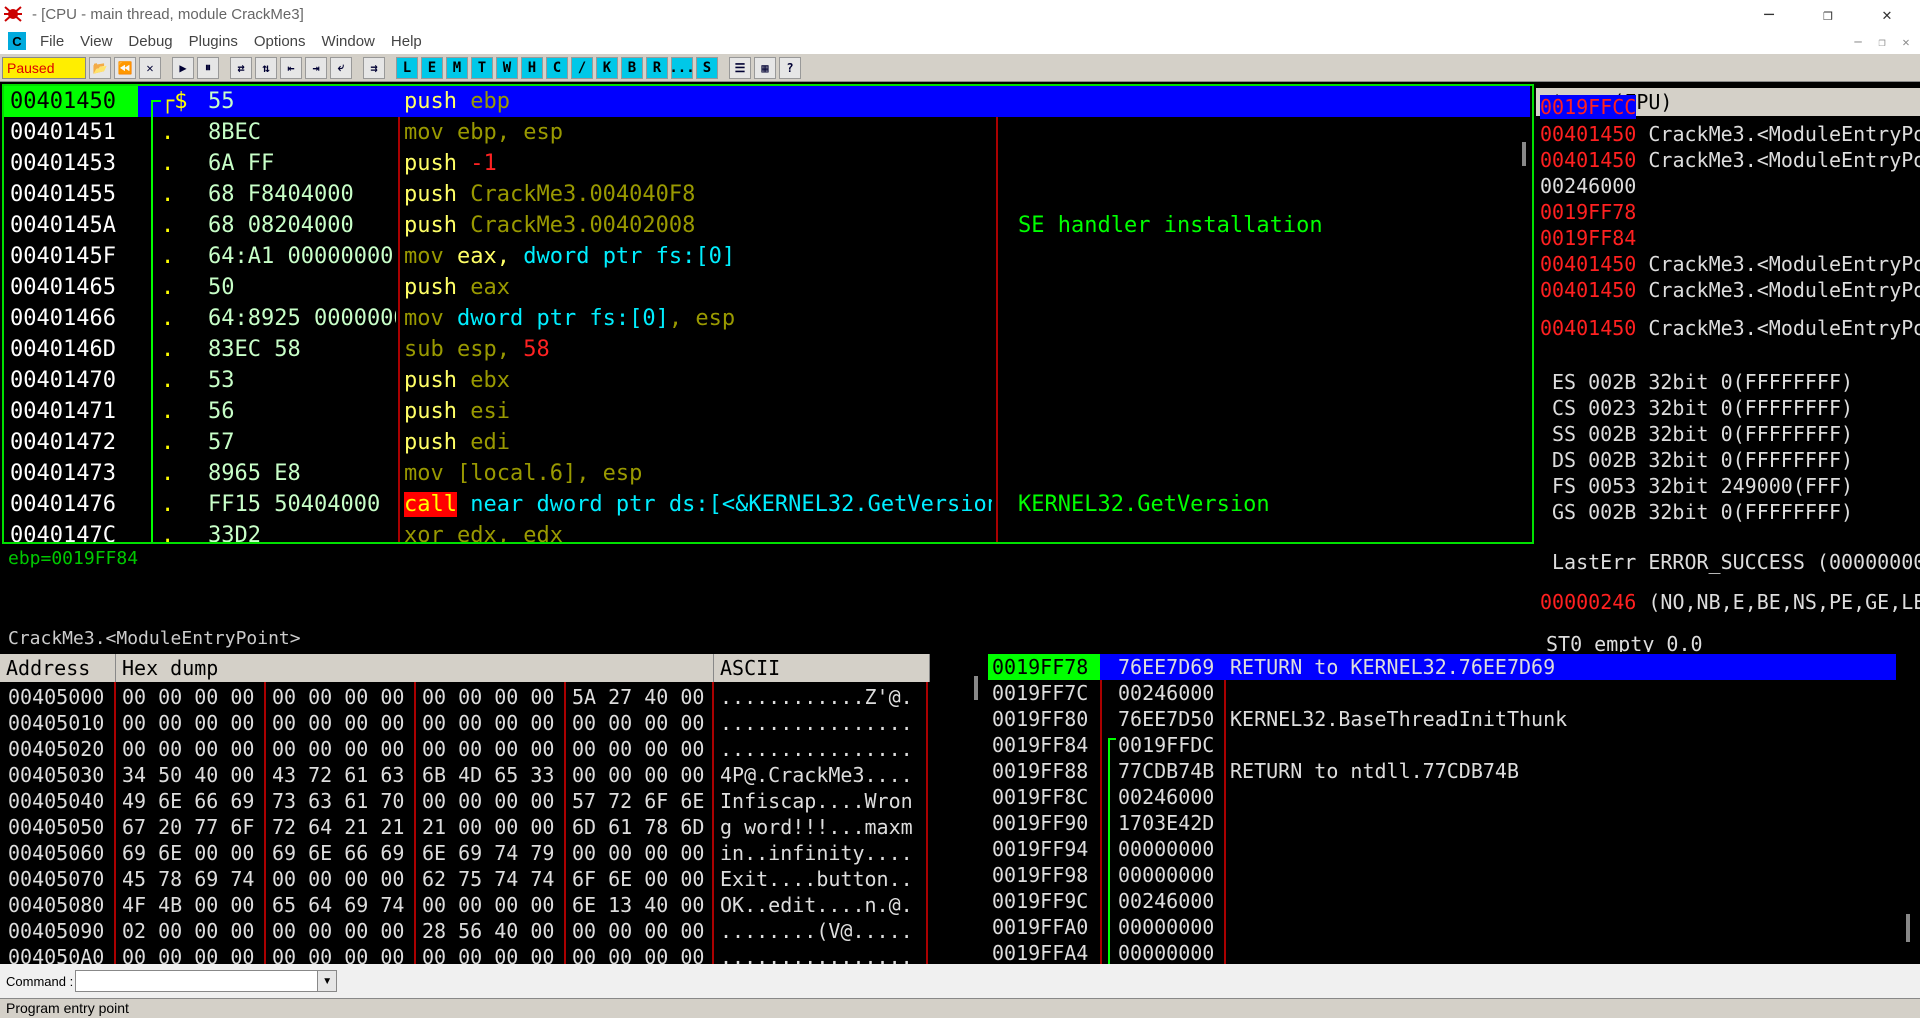 Image resolution: width=1920 pixels, height=1018 pixels. What do you see at coordinates (767, 442) in the screenshot?
I see `disasm-row: 00401472. 57 push edi` at bounding box center [767, 442].